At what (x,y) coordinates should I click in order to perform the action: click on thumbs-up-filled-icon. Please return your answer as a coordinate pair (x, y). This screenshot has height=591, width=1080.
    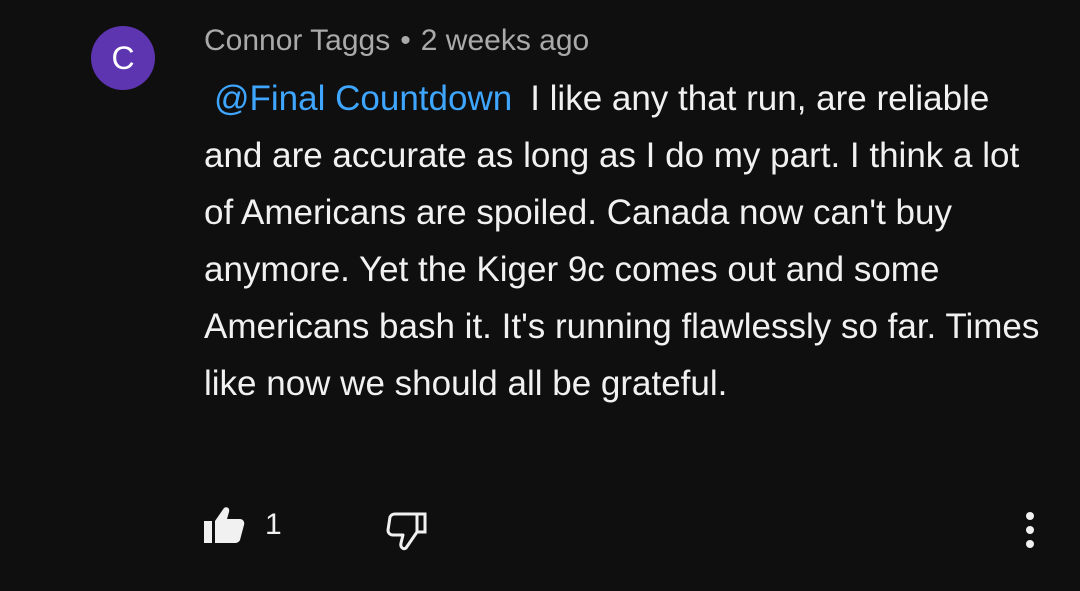
    Looking at the image, I should click on (224, 525).